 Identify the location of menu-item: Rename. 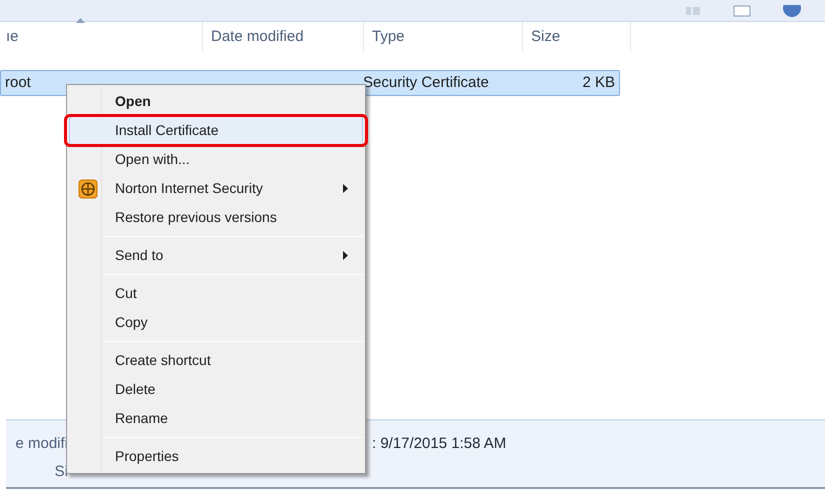
(216, 418).